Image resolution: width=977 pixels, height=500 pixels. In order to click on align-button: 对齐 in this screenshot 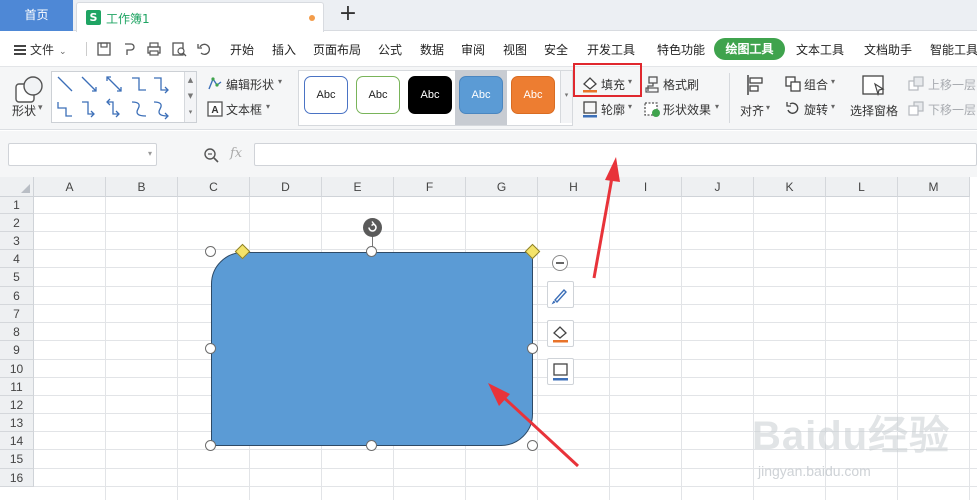, I will do `click(752, 110)`.